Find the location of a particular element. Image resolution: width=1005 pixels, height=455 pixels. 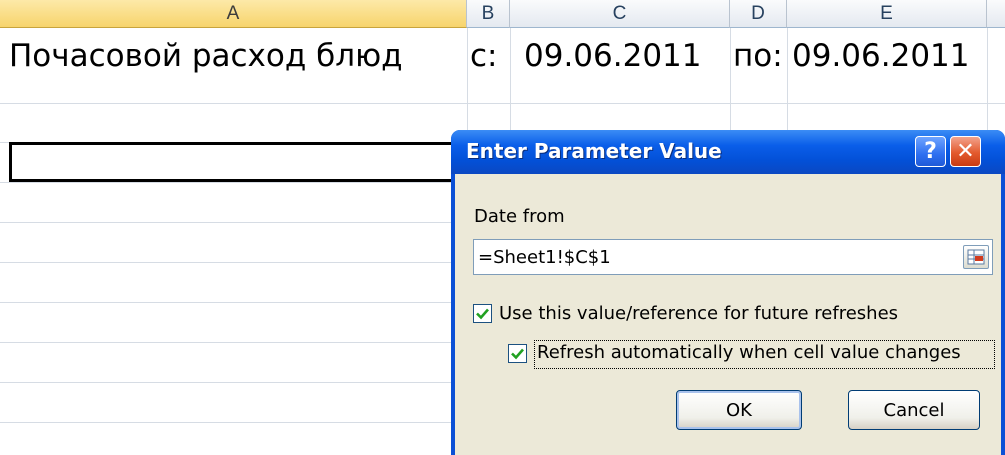

help-button: ? is located at coordinates (930, 151).